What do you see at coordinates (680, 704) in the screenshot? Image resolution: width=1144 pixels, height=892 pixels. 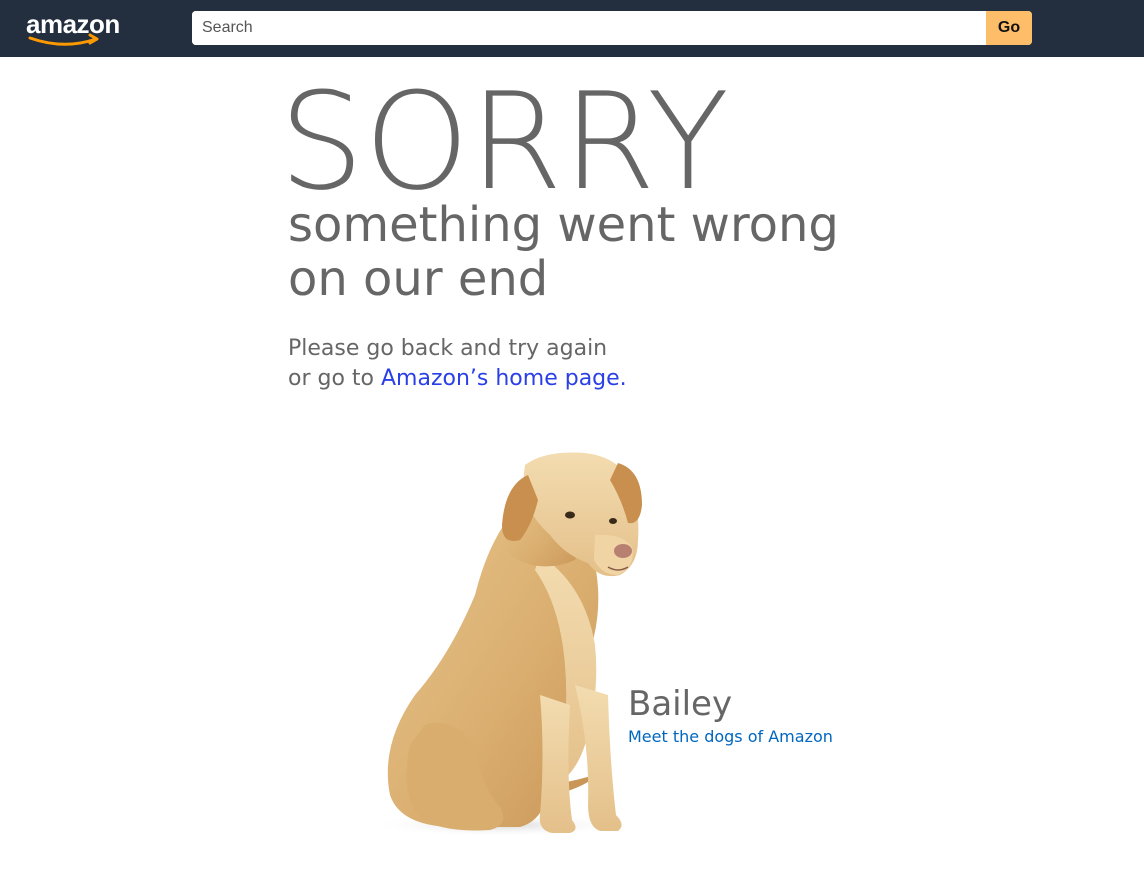 I see `dog-name: Bailey` at bounding box center [680, 704].